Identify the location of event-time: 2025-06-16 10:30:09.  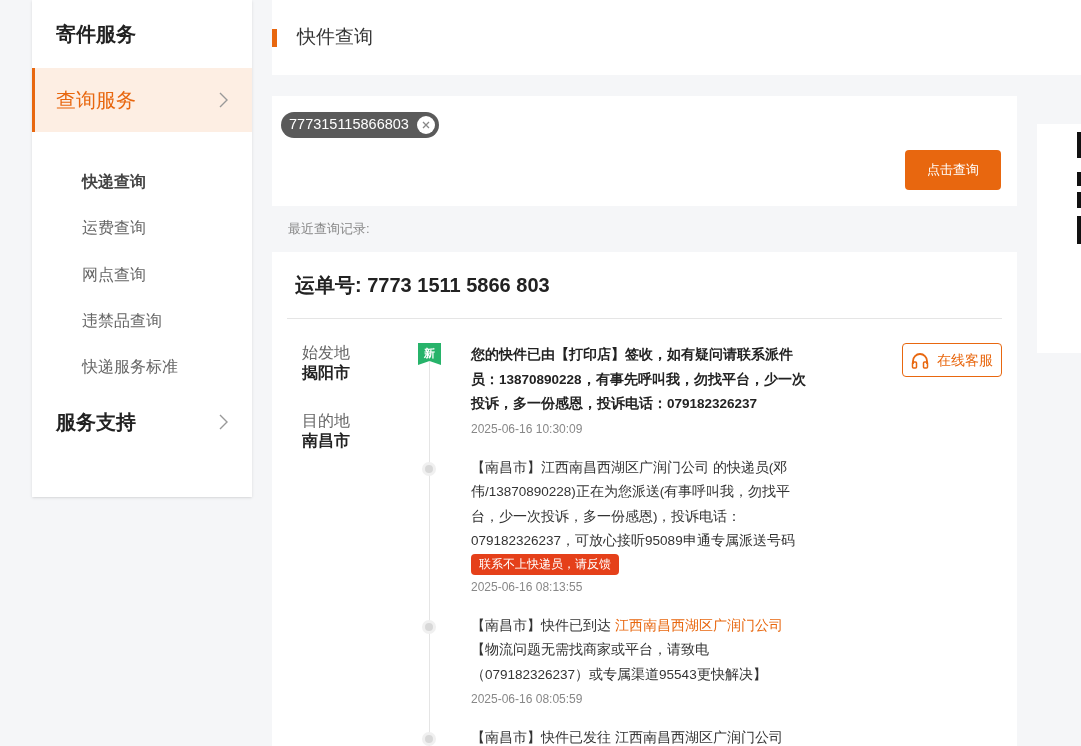
(527, 429).